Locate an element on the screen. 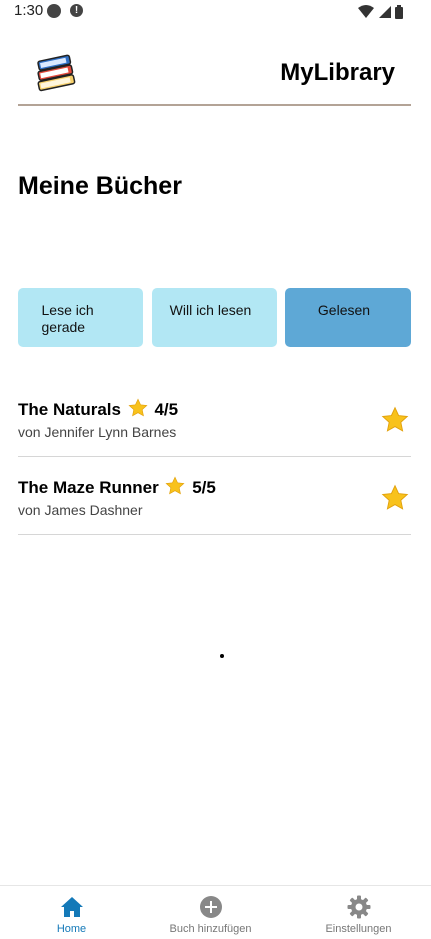 Image resolution: width=431 pixels, height=939 pixels. book-title: The Maze Runner is located at coordinates (88, 487).